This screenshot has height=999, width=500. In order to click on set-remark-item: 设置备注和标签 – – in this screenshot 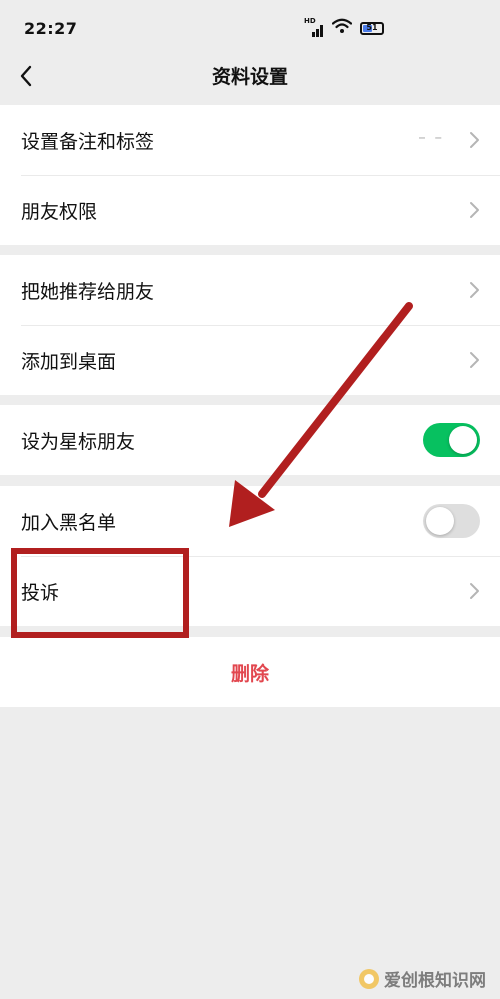, I will do `click(250, 140)`.